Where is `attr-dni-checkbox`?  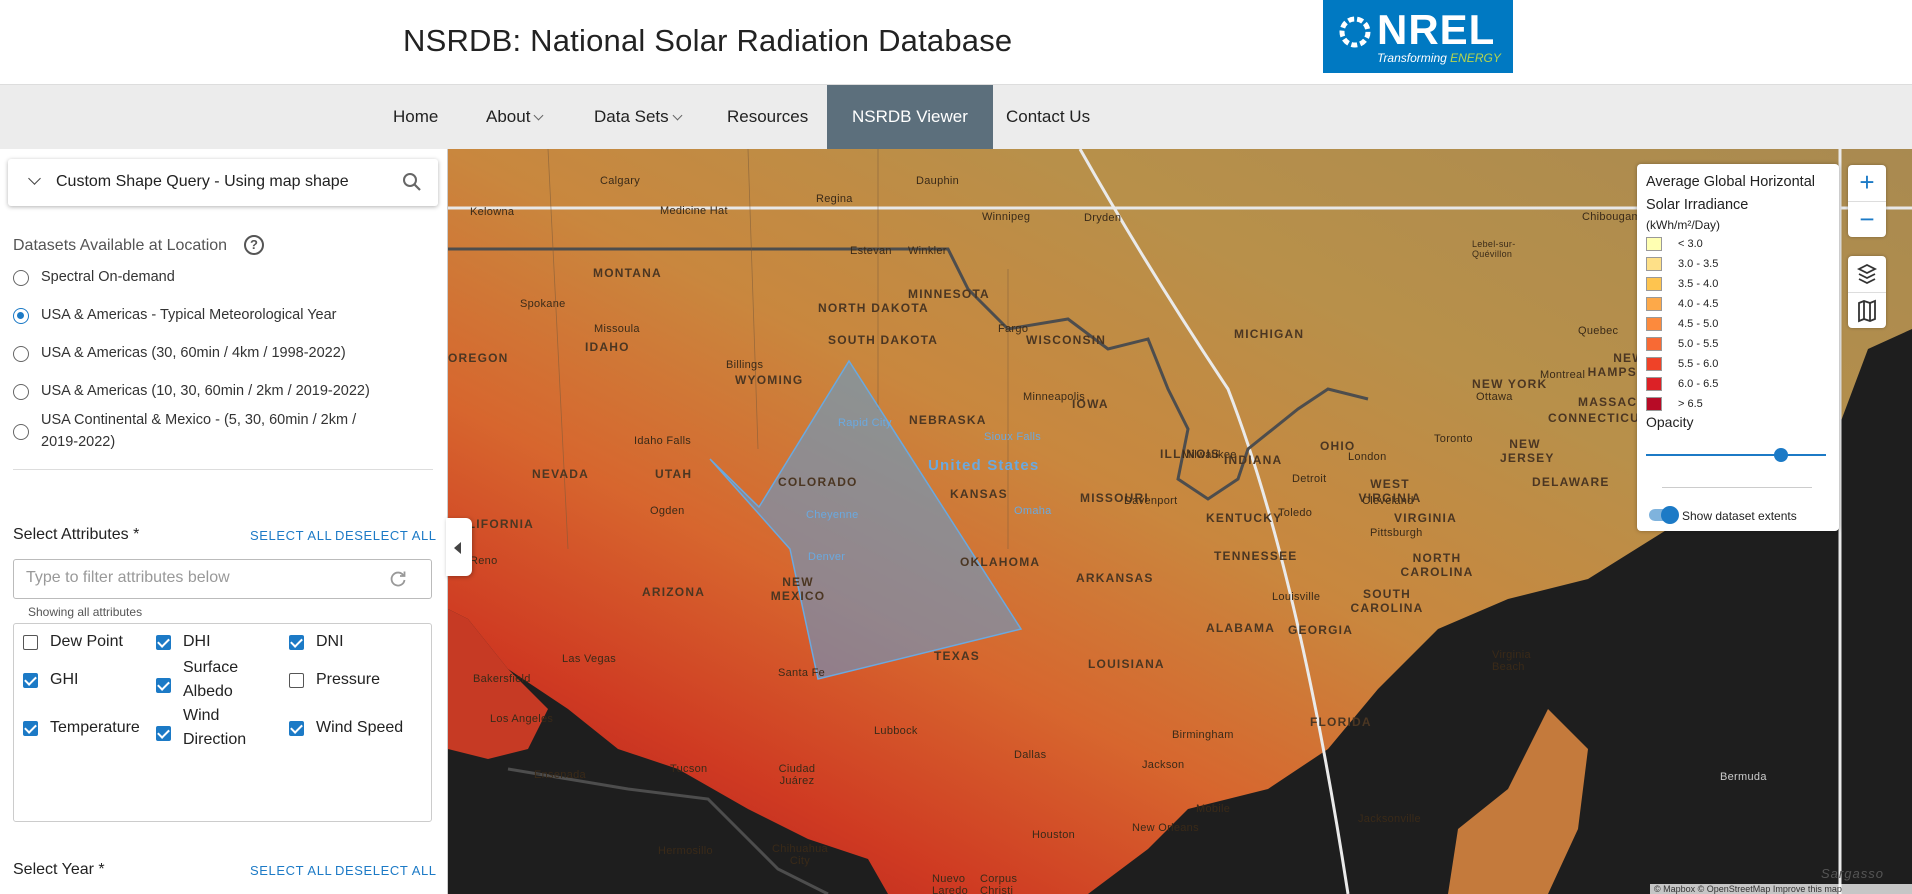
attr-dni-checkbox is located at coordinates (296, 642).